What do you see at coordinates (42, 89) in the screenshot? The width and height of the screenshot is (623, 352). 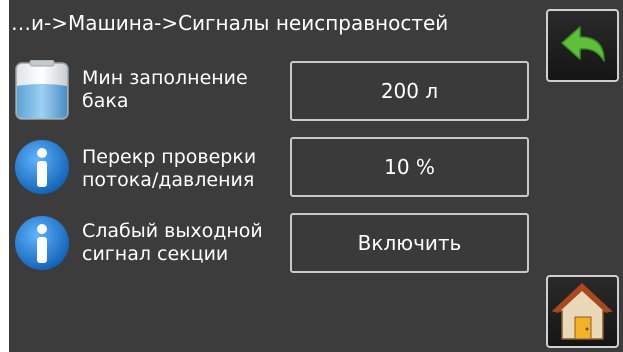 I see `tank-level-icon` at bounding box center [42, 89].